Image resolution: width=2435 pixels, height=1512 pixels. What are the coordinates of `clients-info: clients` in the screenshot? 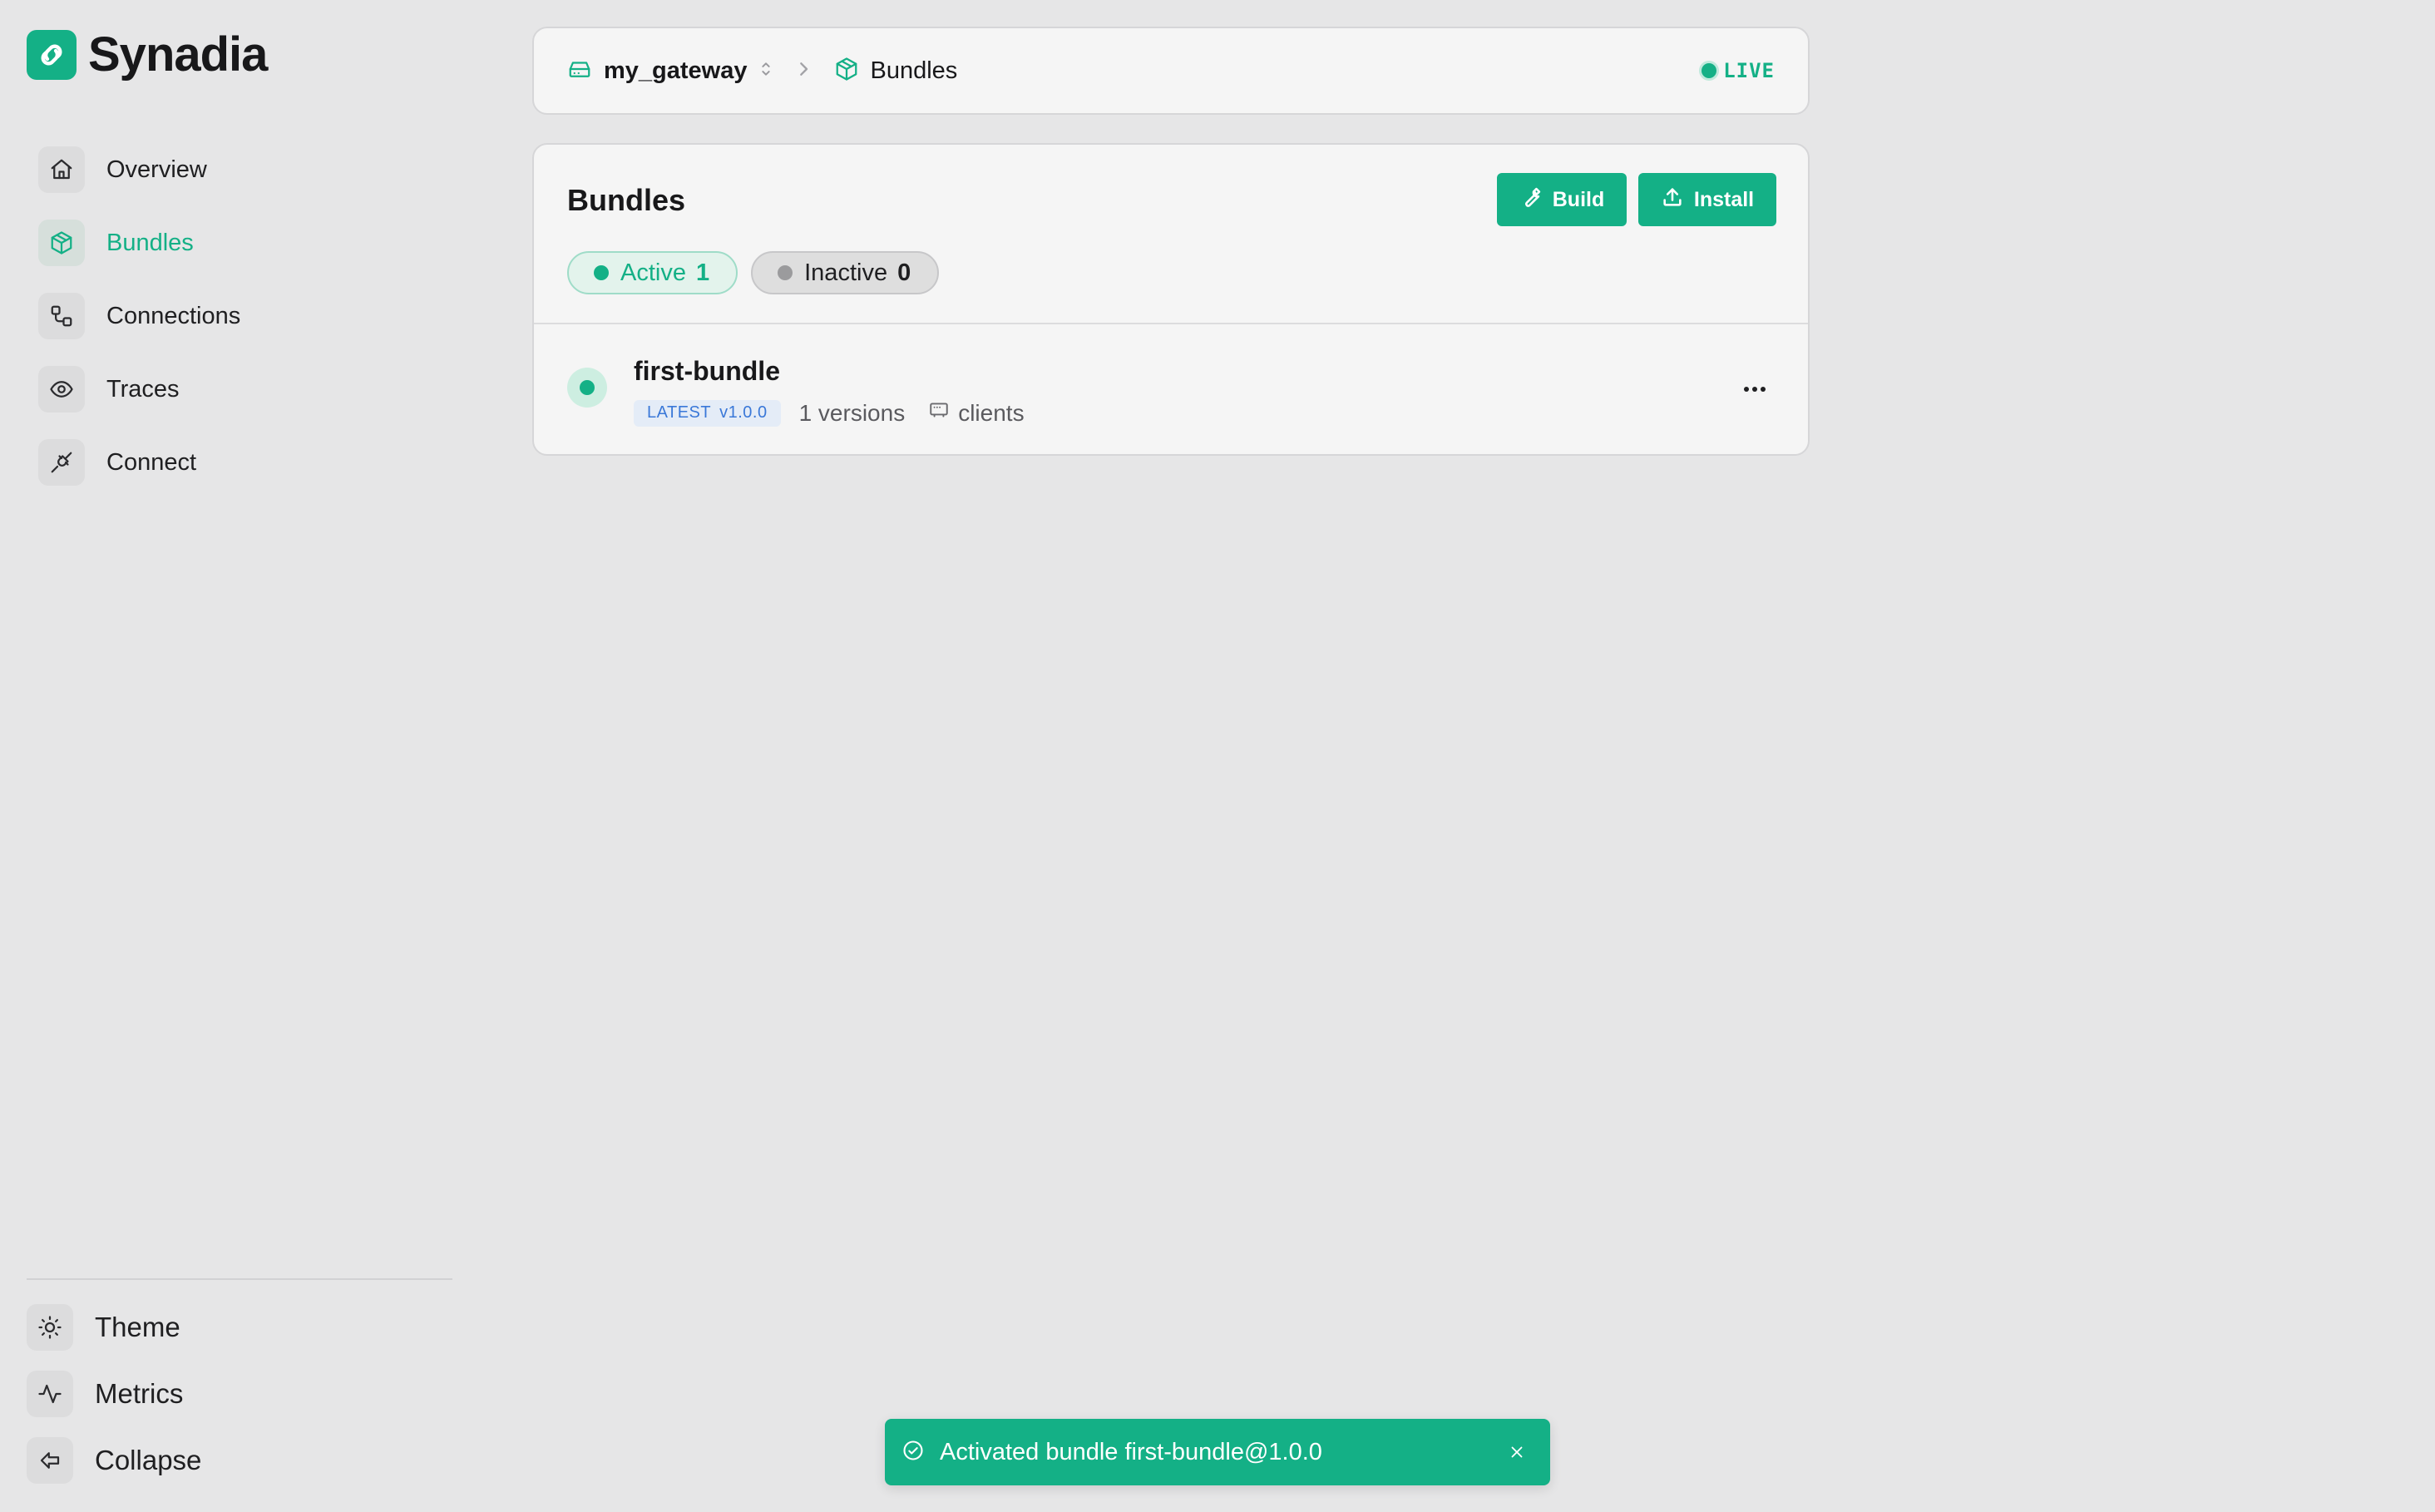 It's located at (976, 413).